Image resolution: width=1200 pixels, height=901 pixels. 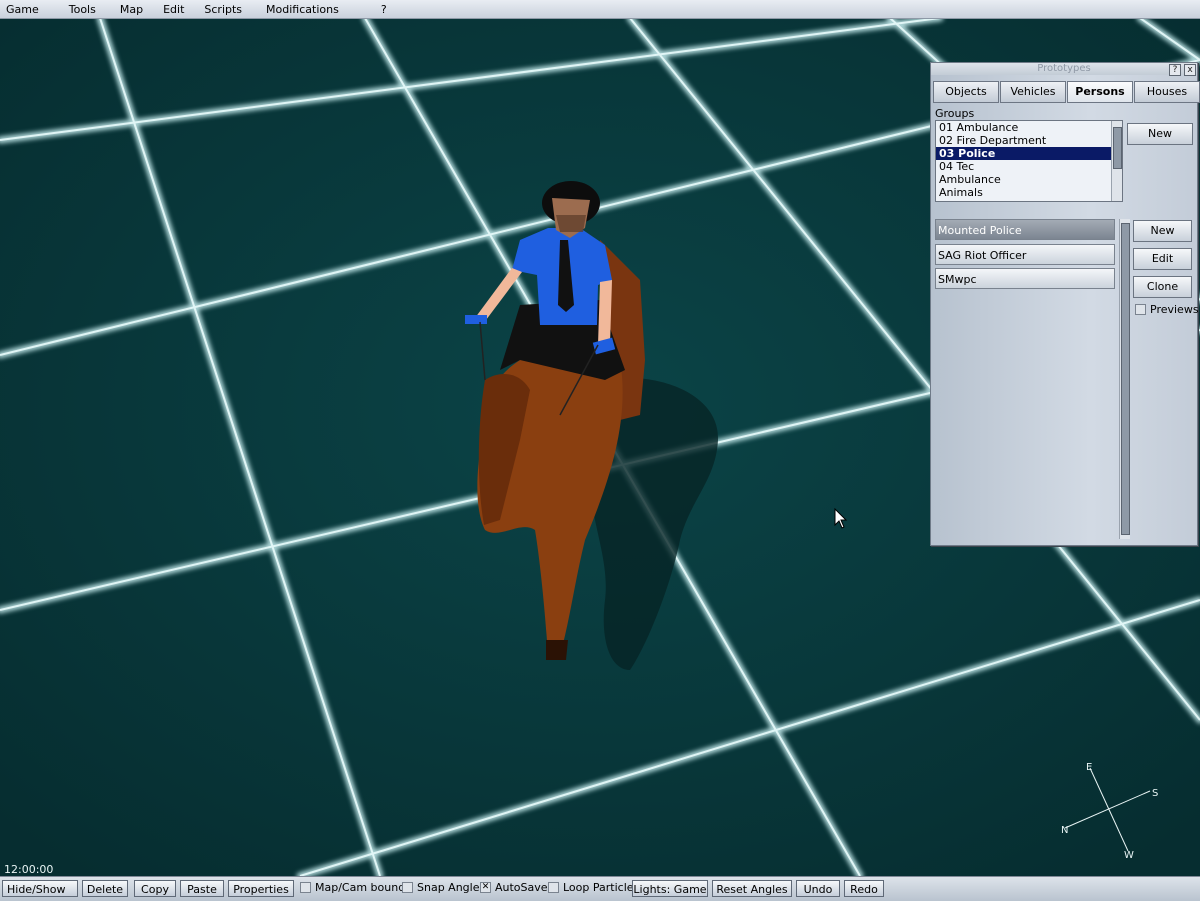 What do you see at coordinates (752, 888) in the screenshot?
I see `reset-angles-button: Reset Angles` at bounding box center [752, 888].